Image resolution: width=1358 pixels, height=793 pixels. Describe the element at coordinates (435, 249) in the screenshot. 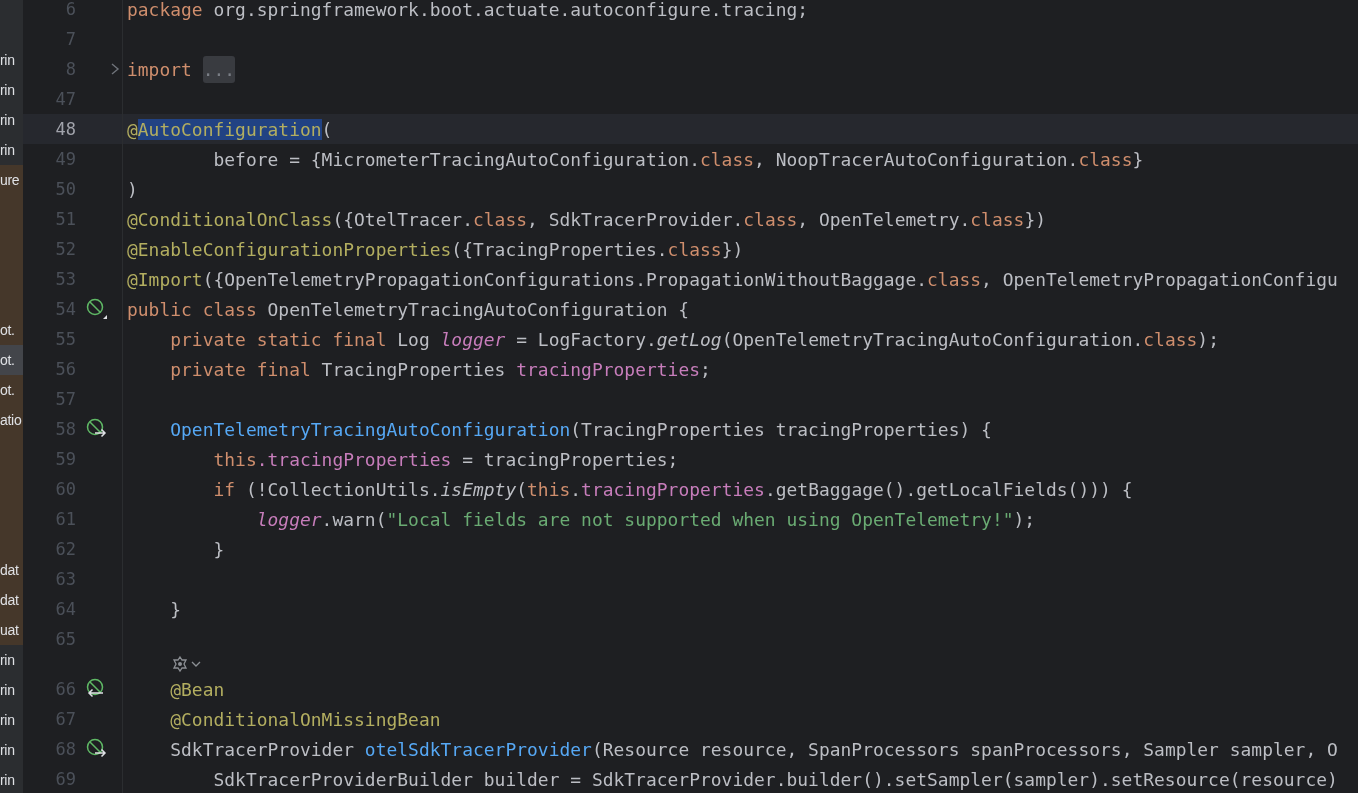

I see `code-line: @EnableConfigurationProperties({TracingProperties.class})` at that location.